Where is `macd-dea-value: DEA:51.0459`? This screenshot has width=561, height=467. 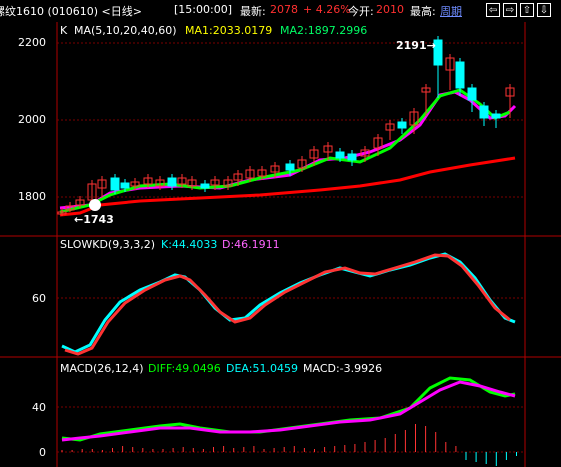 macd-dea-value: DEA:51.0459 is located at coordinates (262, 368).